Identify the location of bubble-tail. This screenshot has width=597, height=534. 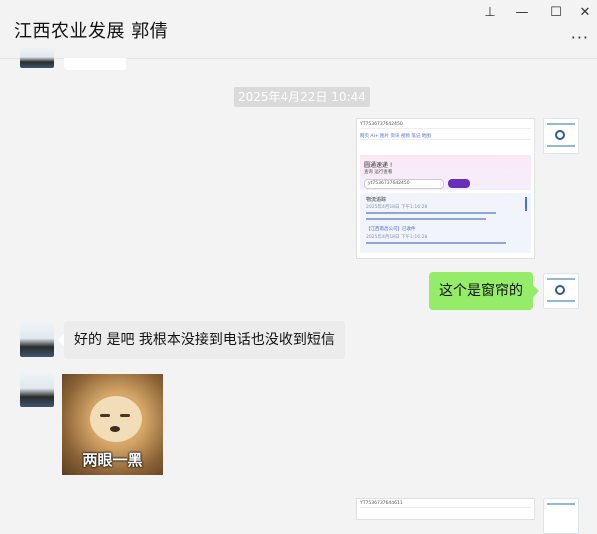
(536, 291).